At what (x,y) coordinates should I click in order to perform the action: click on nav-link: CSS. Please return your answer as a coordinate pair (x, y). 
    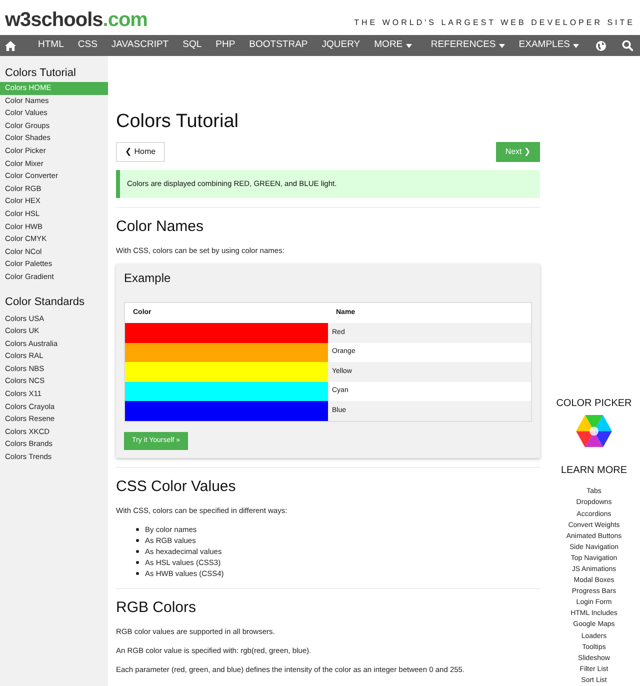
    Looking at the image, I should click on (87, 45).